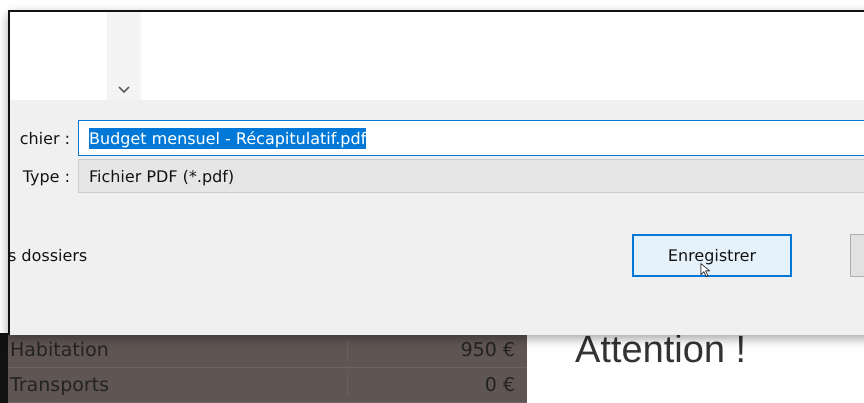 This screenshot has height=403, width=864. I want to click on table-cell-text: 950 €, so click(488, 350).